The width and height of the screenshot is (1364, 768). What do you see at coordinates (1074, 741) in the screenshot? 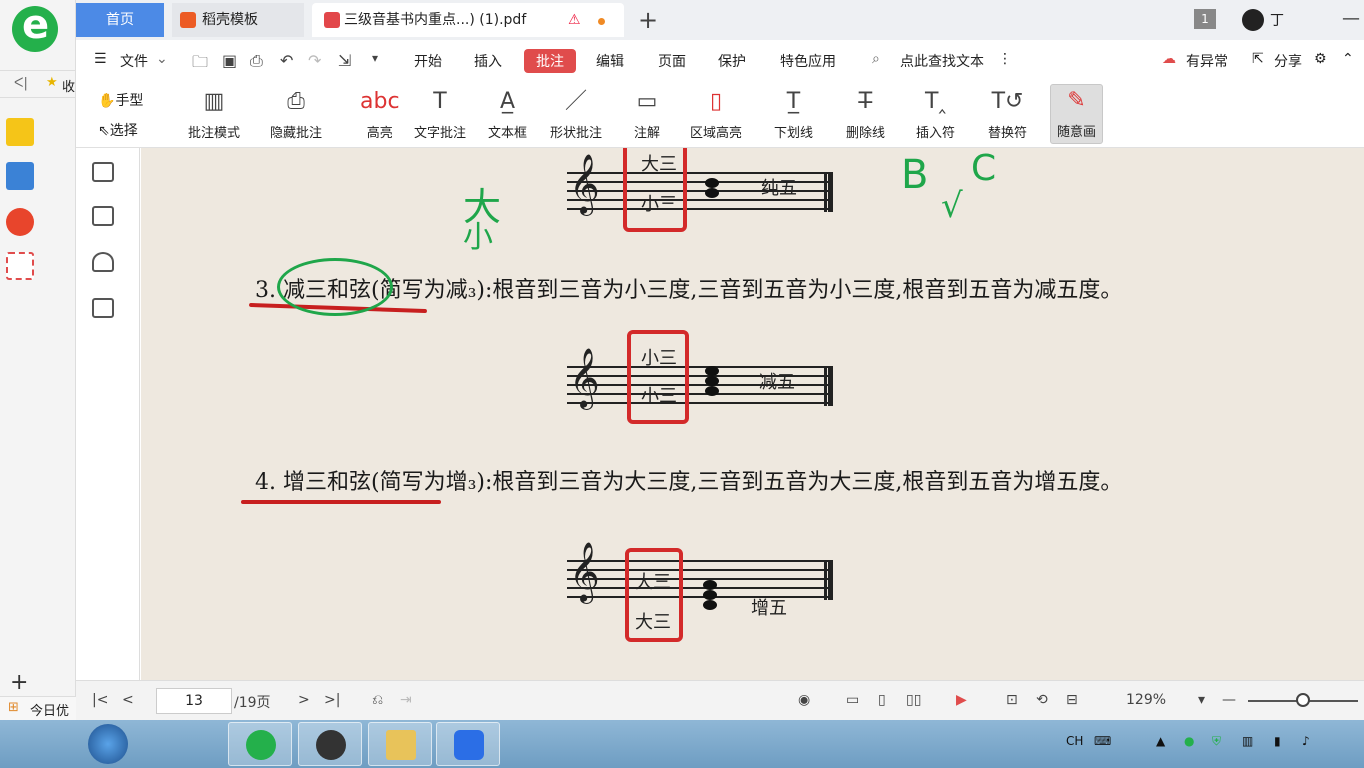
I see `ime-indicator: CH` at bounding box center [1074, 741].